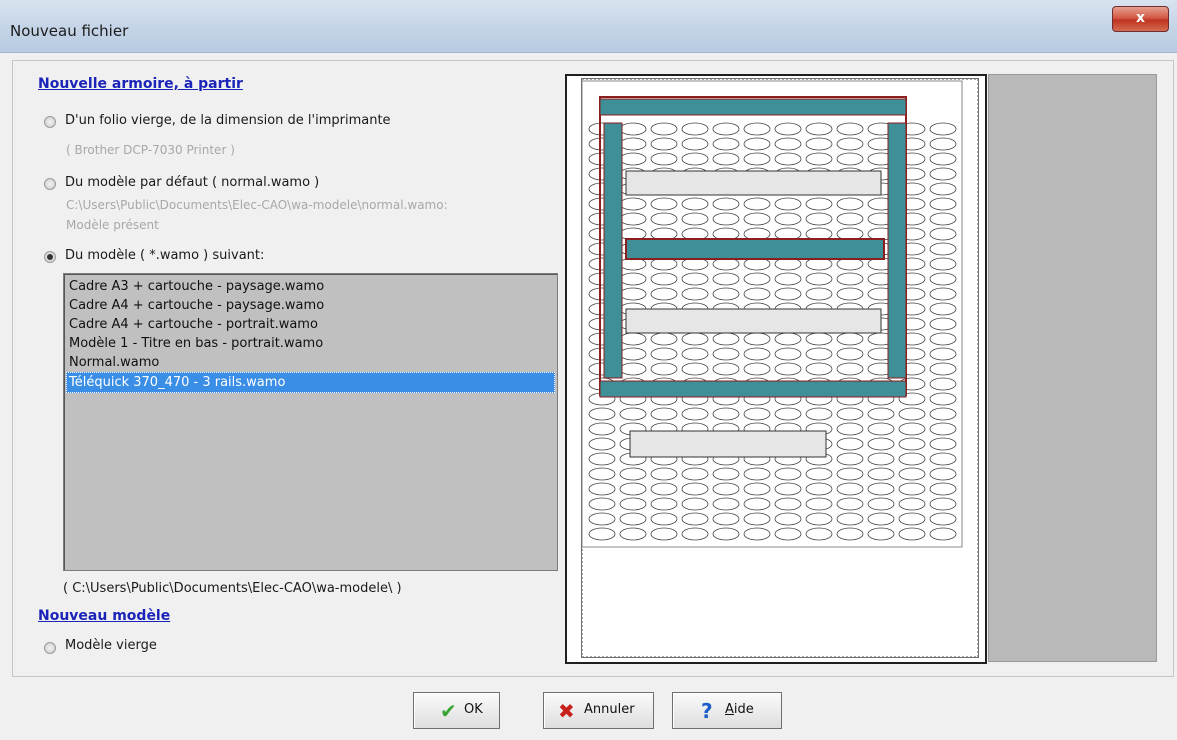 The height and width of the screenshot is (740, 1177). Describe the element at coordinates (111, 645) in the screenshot. I see `blank-model-label: Modèle vierge` at that location.